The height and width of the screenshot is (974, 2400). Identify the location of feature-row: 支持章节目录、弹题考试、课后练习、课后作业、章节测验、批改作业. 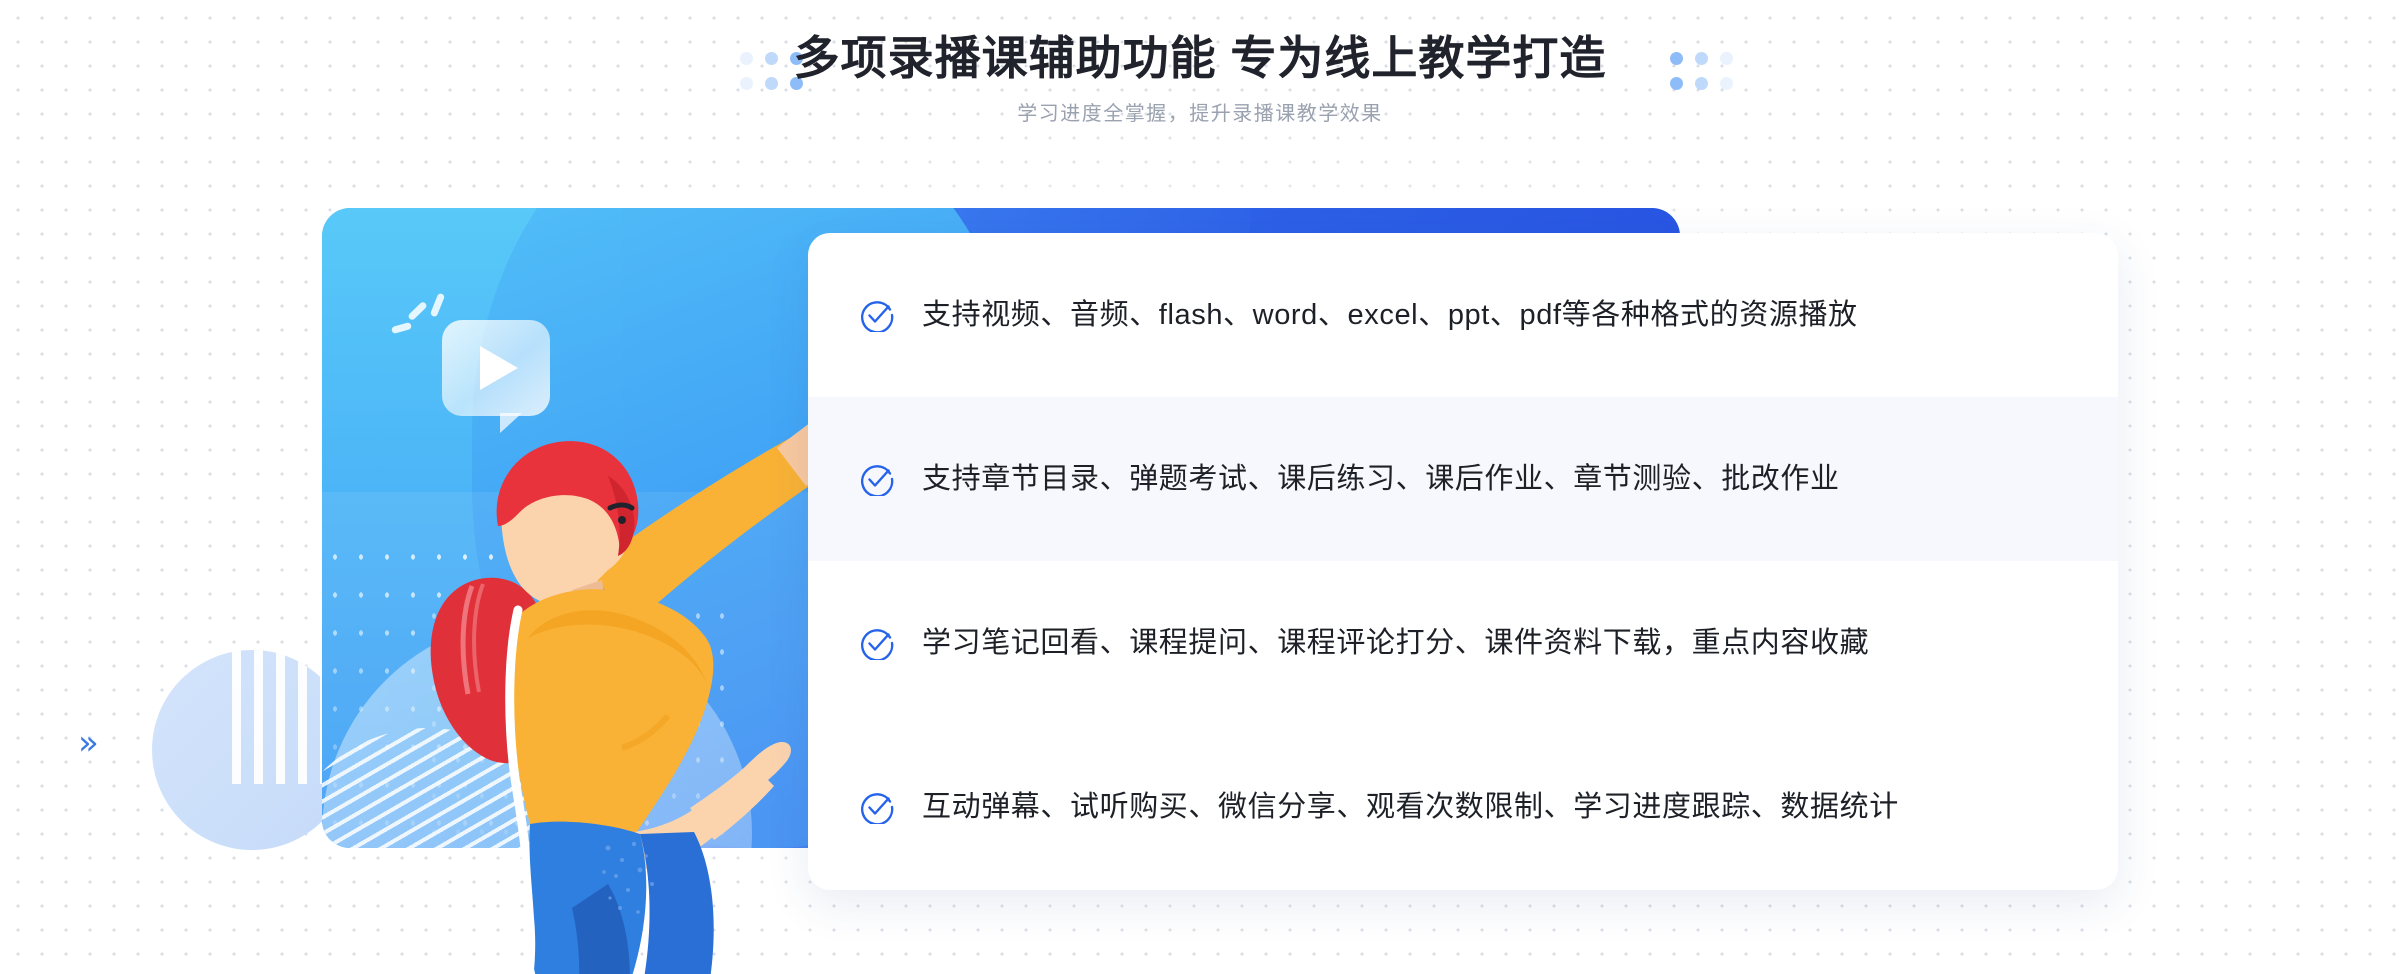
(1463, 479).